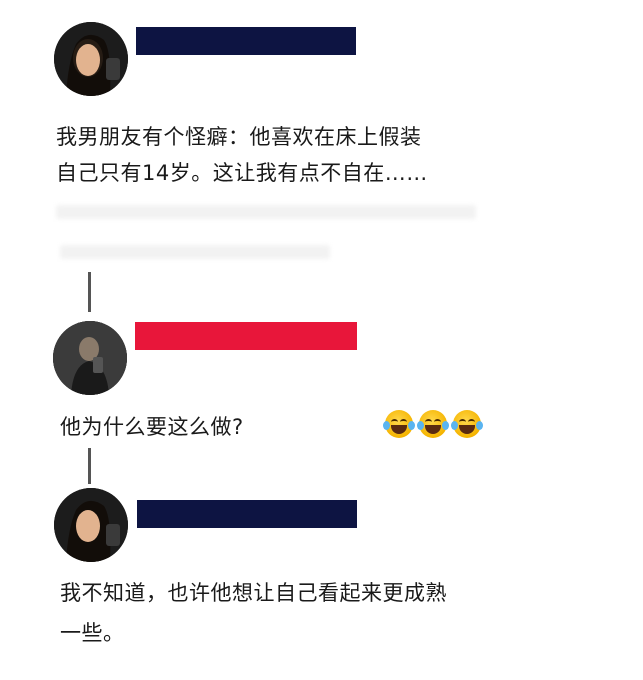 This screenshot has width=643, height=680. I want to click on reply-text: 他为什么要这么做?, so click(152, 427).